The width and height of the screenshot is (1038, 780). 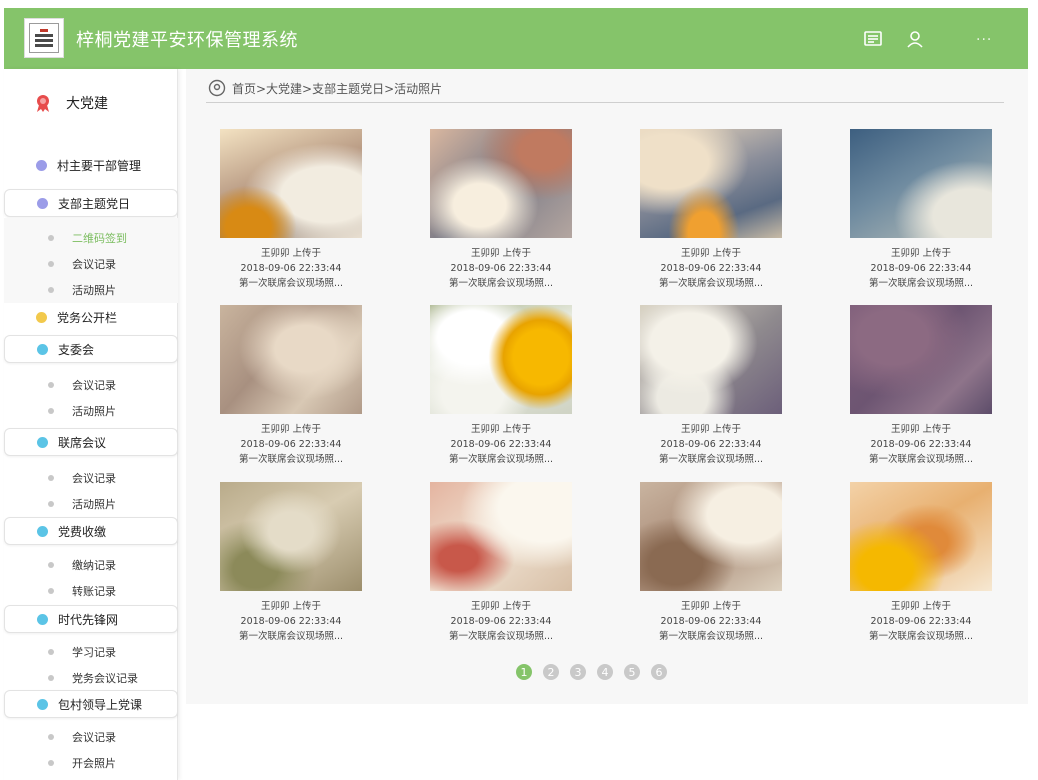 I want to click on more-icon: ···, so click(x=984, y=40).